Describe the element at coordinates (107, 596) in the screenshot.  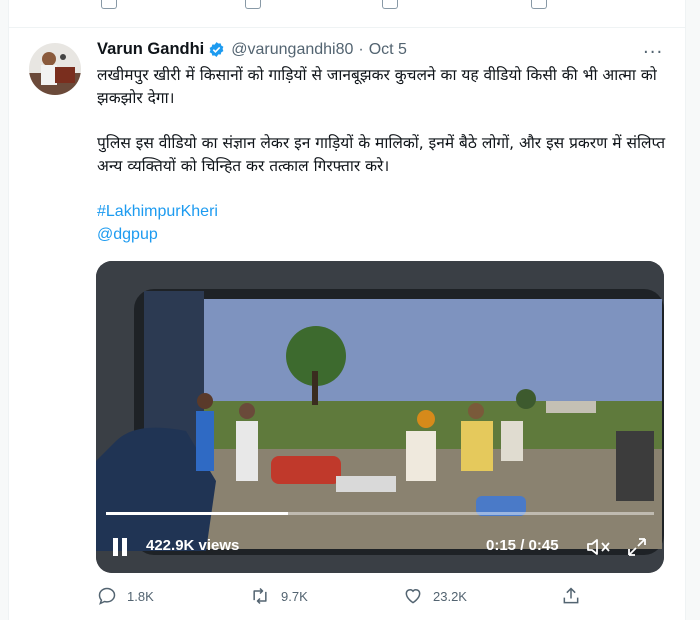
I see `reply-icon` at that location.